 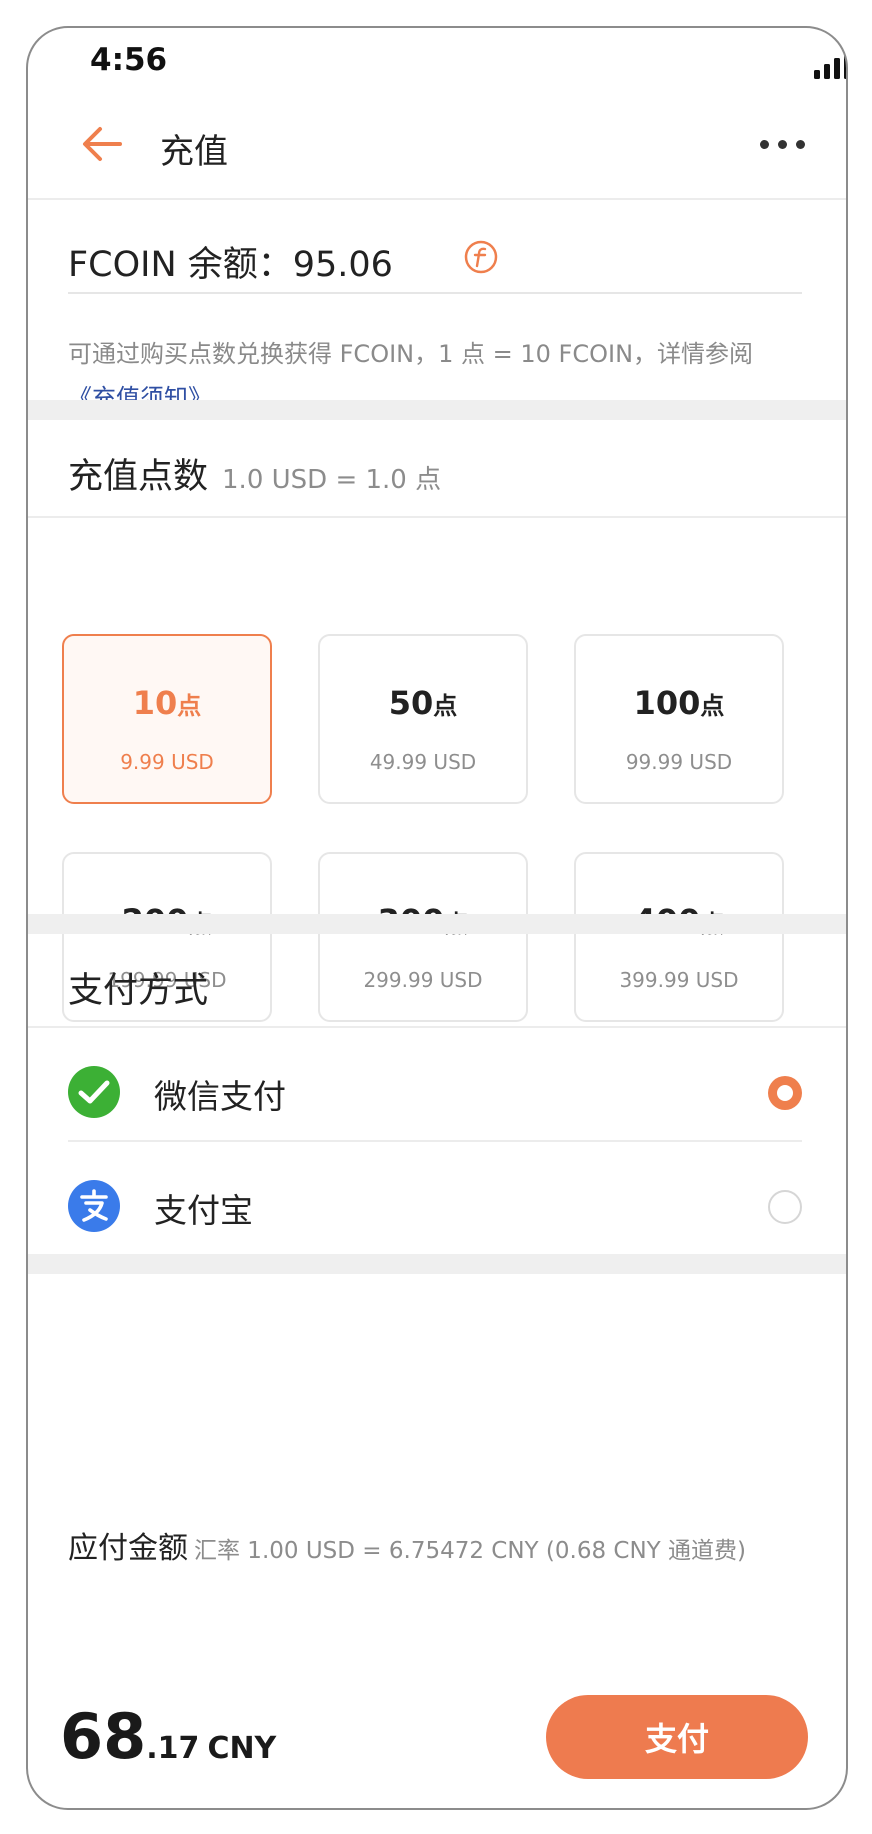 I want to click on option-price: 399.99 USD, so click(x=679, y=980).